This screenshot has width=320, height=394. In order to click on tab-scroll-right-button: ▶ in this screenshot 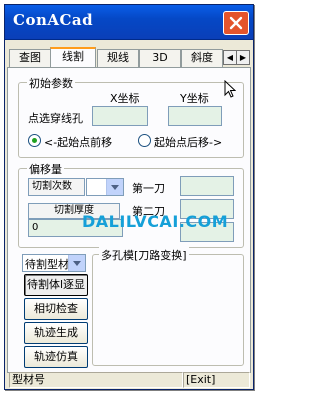, I will do `click(243, 57)`.